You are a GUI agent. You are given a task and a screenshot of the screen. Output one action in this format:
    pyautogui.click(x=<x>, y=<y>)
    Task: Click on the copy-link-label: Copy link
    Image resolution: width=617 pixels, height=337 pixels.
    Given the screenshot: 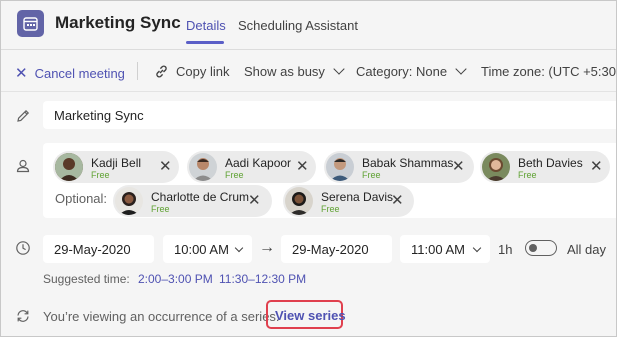 What is the action you would take?
    pyautogui.click(x=203, y=71)
    